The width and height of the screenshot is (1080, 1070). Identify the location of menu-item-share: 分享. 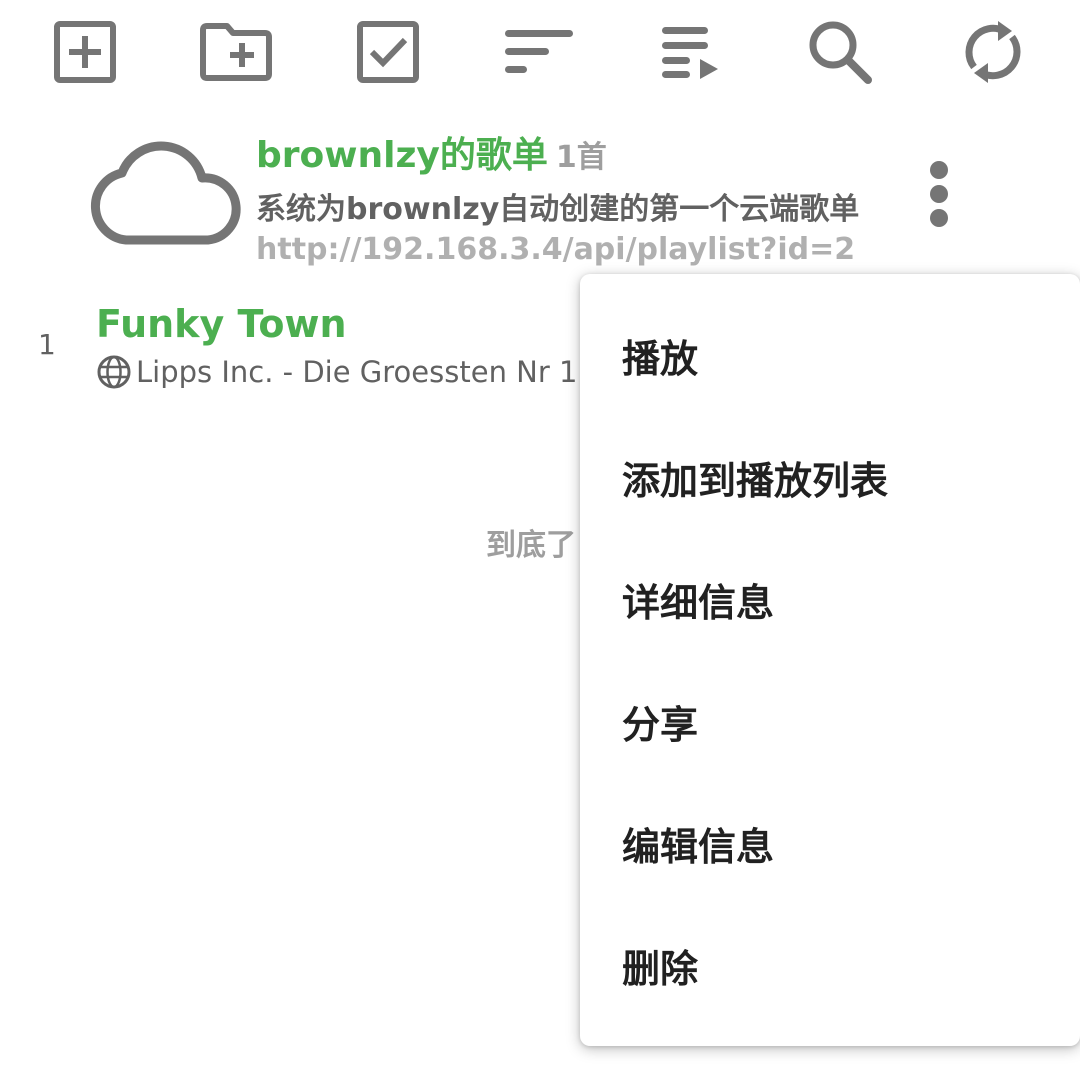
(830, 721).